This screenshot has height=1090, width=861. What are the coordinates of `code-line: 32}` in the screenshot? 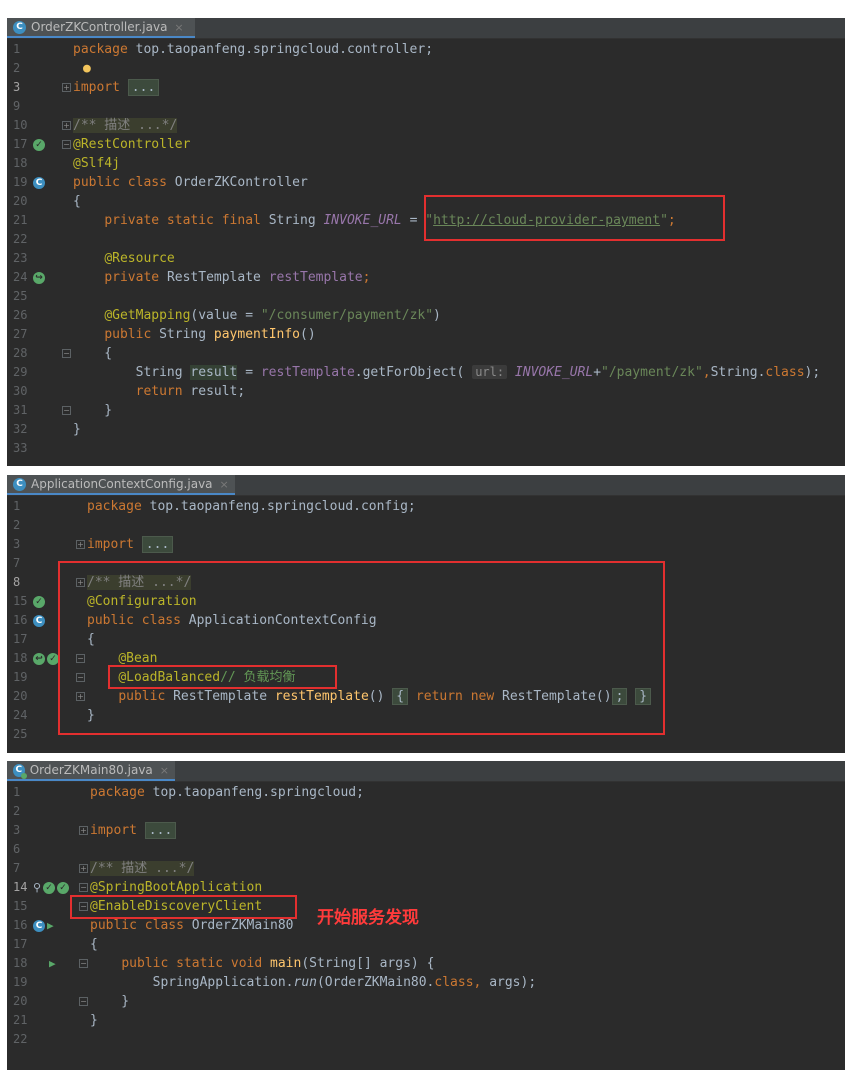 It's located at (426, 429).